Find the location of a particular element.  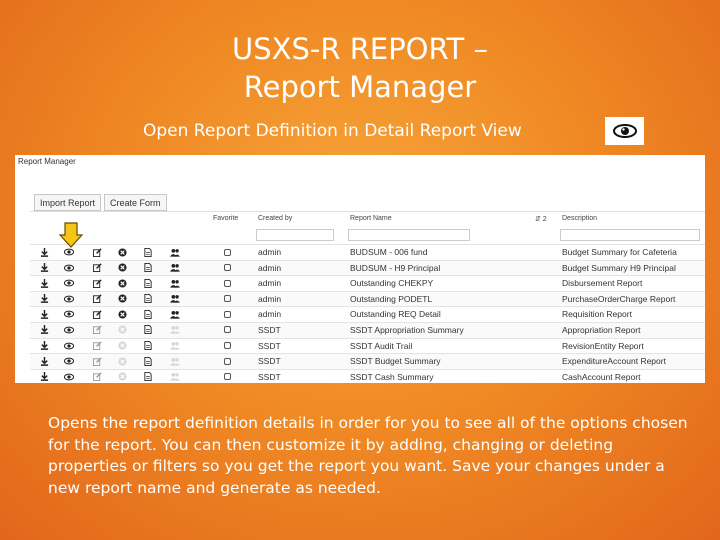

cell-report-name: Outstanding PODETL is located at coordinates (391, 299).